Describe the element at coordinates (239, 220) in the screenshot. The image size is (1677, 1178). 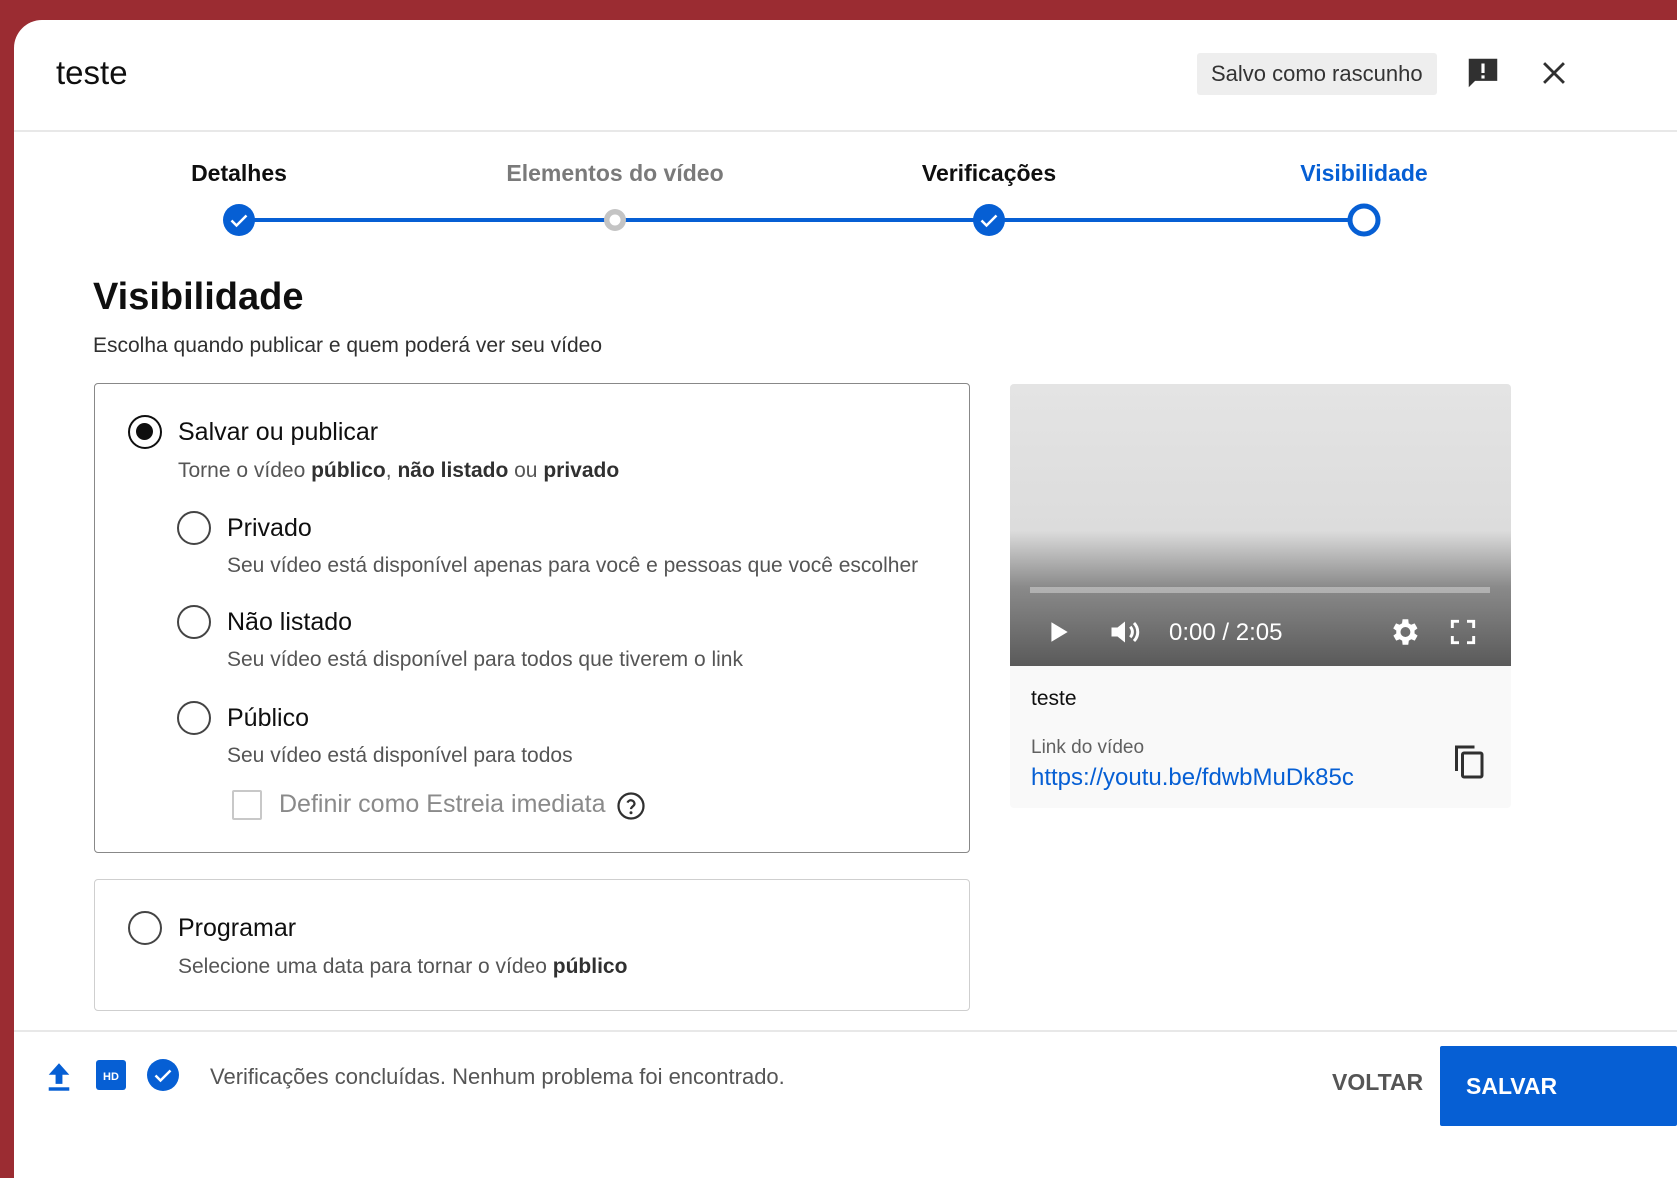
I see `step-details-check-icon` at that location.